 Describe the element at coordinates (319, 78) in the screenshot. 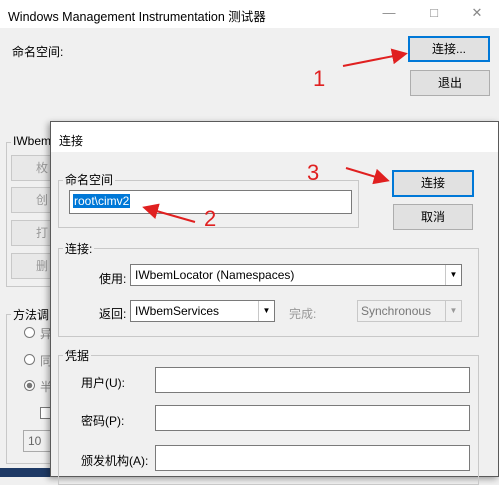

I see `annotation-1: 1` at that location.